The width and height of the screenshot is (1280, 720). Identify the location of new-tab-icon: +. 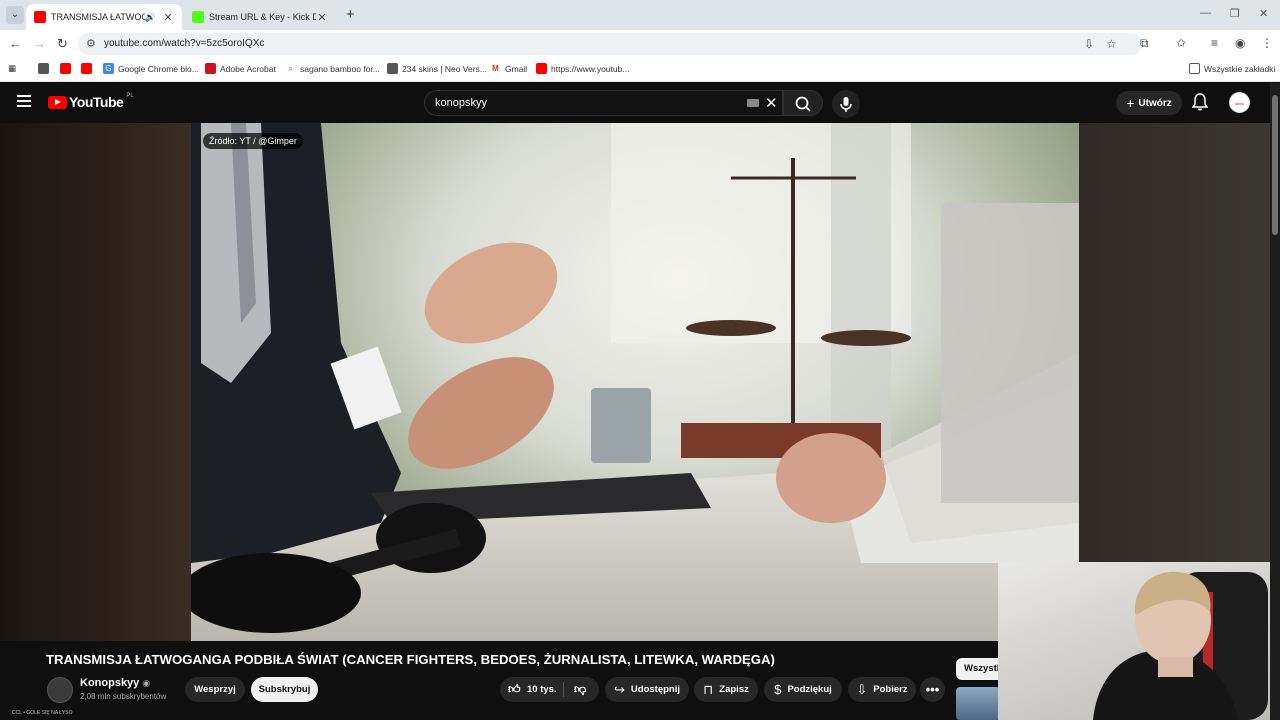
(350, 14).